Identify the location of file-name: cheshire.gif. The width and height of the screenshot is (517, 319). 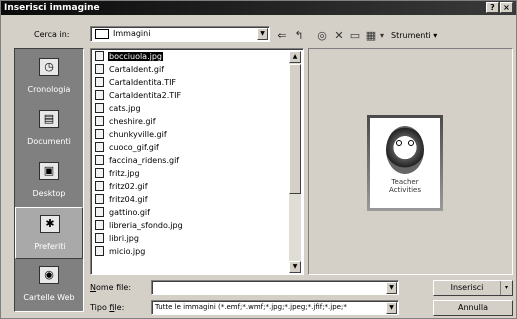
(132, 121).